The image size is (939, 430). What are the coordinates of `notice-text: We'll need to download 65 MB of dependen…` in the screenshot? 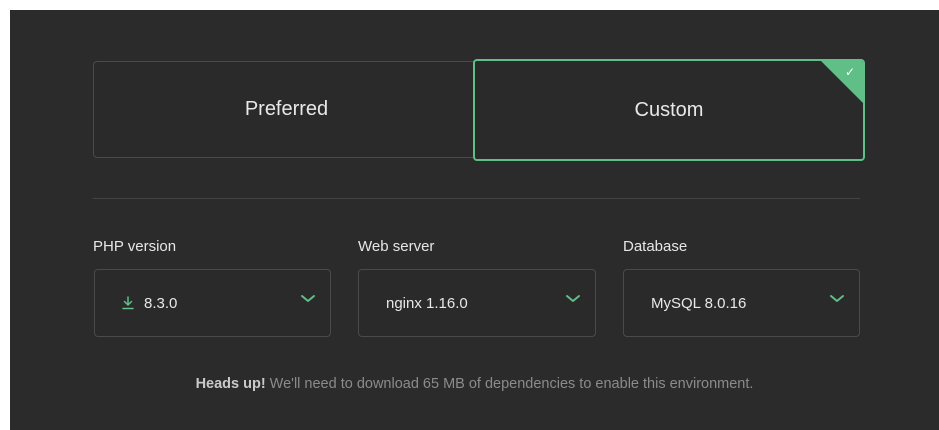 It's located at (509, 384).